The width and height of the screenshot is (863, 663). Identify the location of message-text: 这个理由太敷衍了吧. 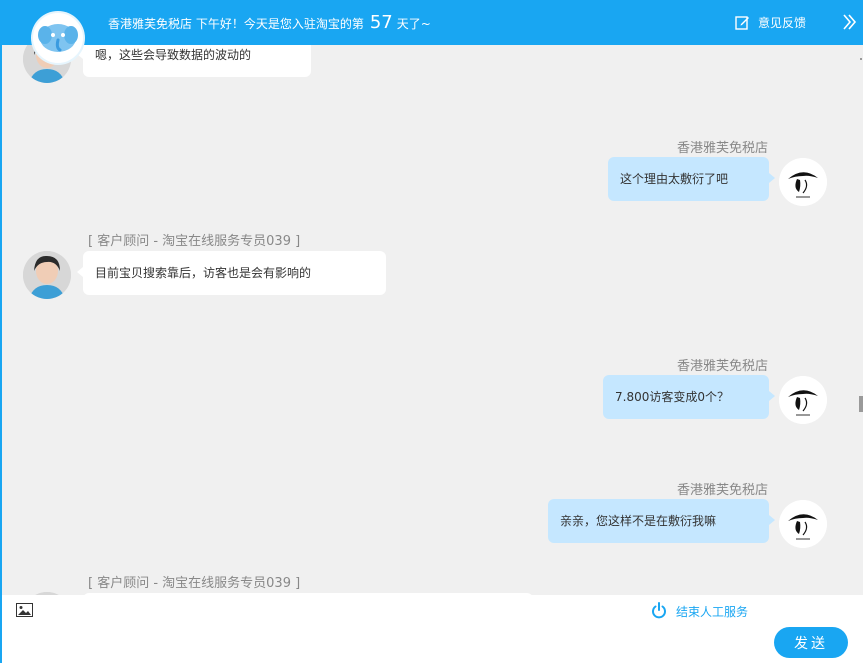
(674, 179).